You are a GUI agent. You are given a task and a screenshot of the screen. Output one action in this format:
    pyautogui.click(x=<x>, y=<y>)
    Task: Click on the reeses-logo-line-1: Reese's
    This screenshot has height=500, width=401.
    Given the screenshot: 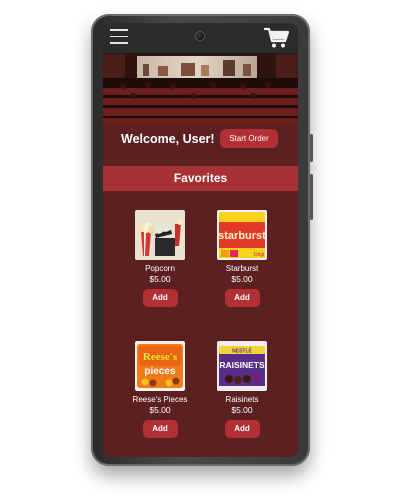 What is the action you would take?
    pyautogui.click(x=160, y=357)
    